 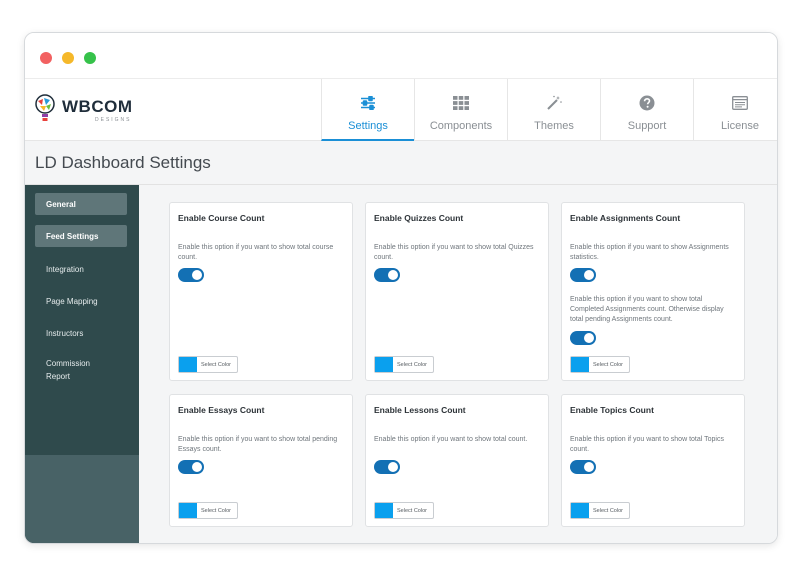 I want to click on sidebar-item-label: Feed Settings, so click(x=72, y=236).